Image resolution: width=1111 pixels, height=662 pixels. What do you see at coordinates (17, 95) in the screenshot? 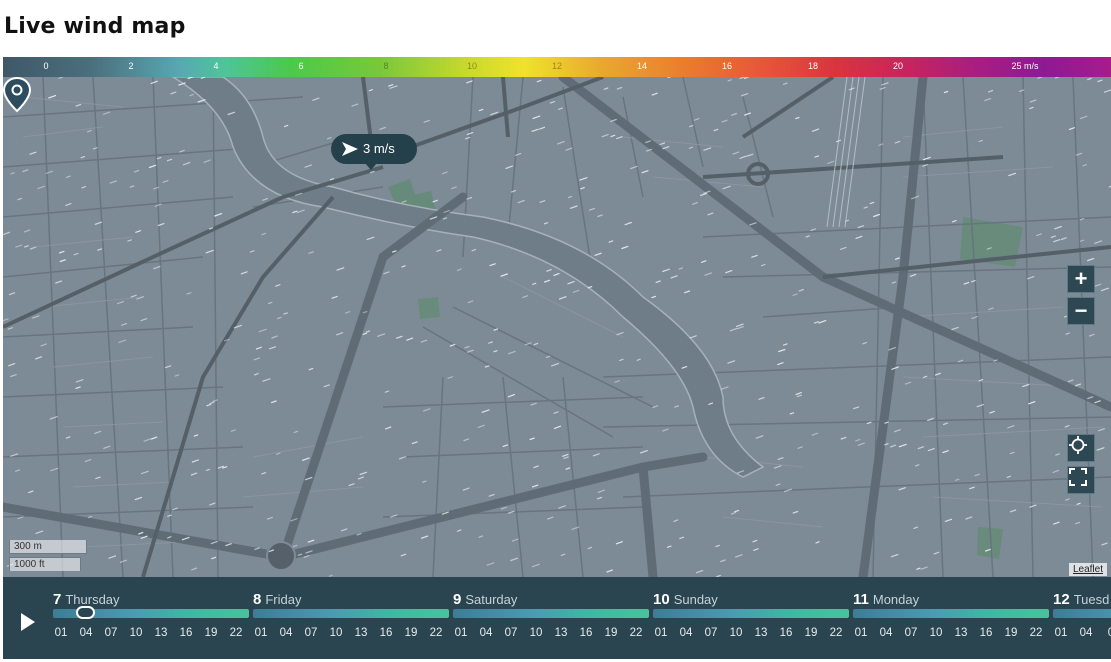
I see `location-pin-icon` at bounding box center [17, 95].